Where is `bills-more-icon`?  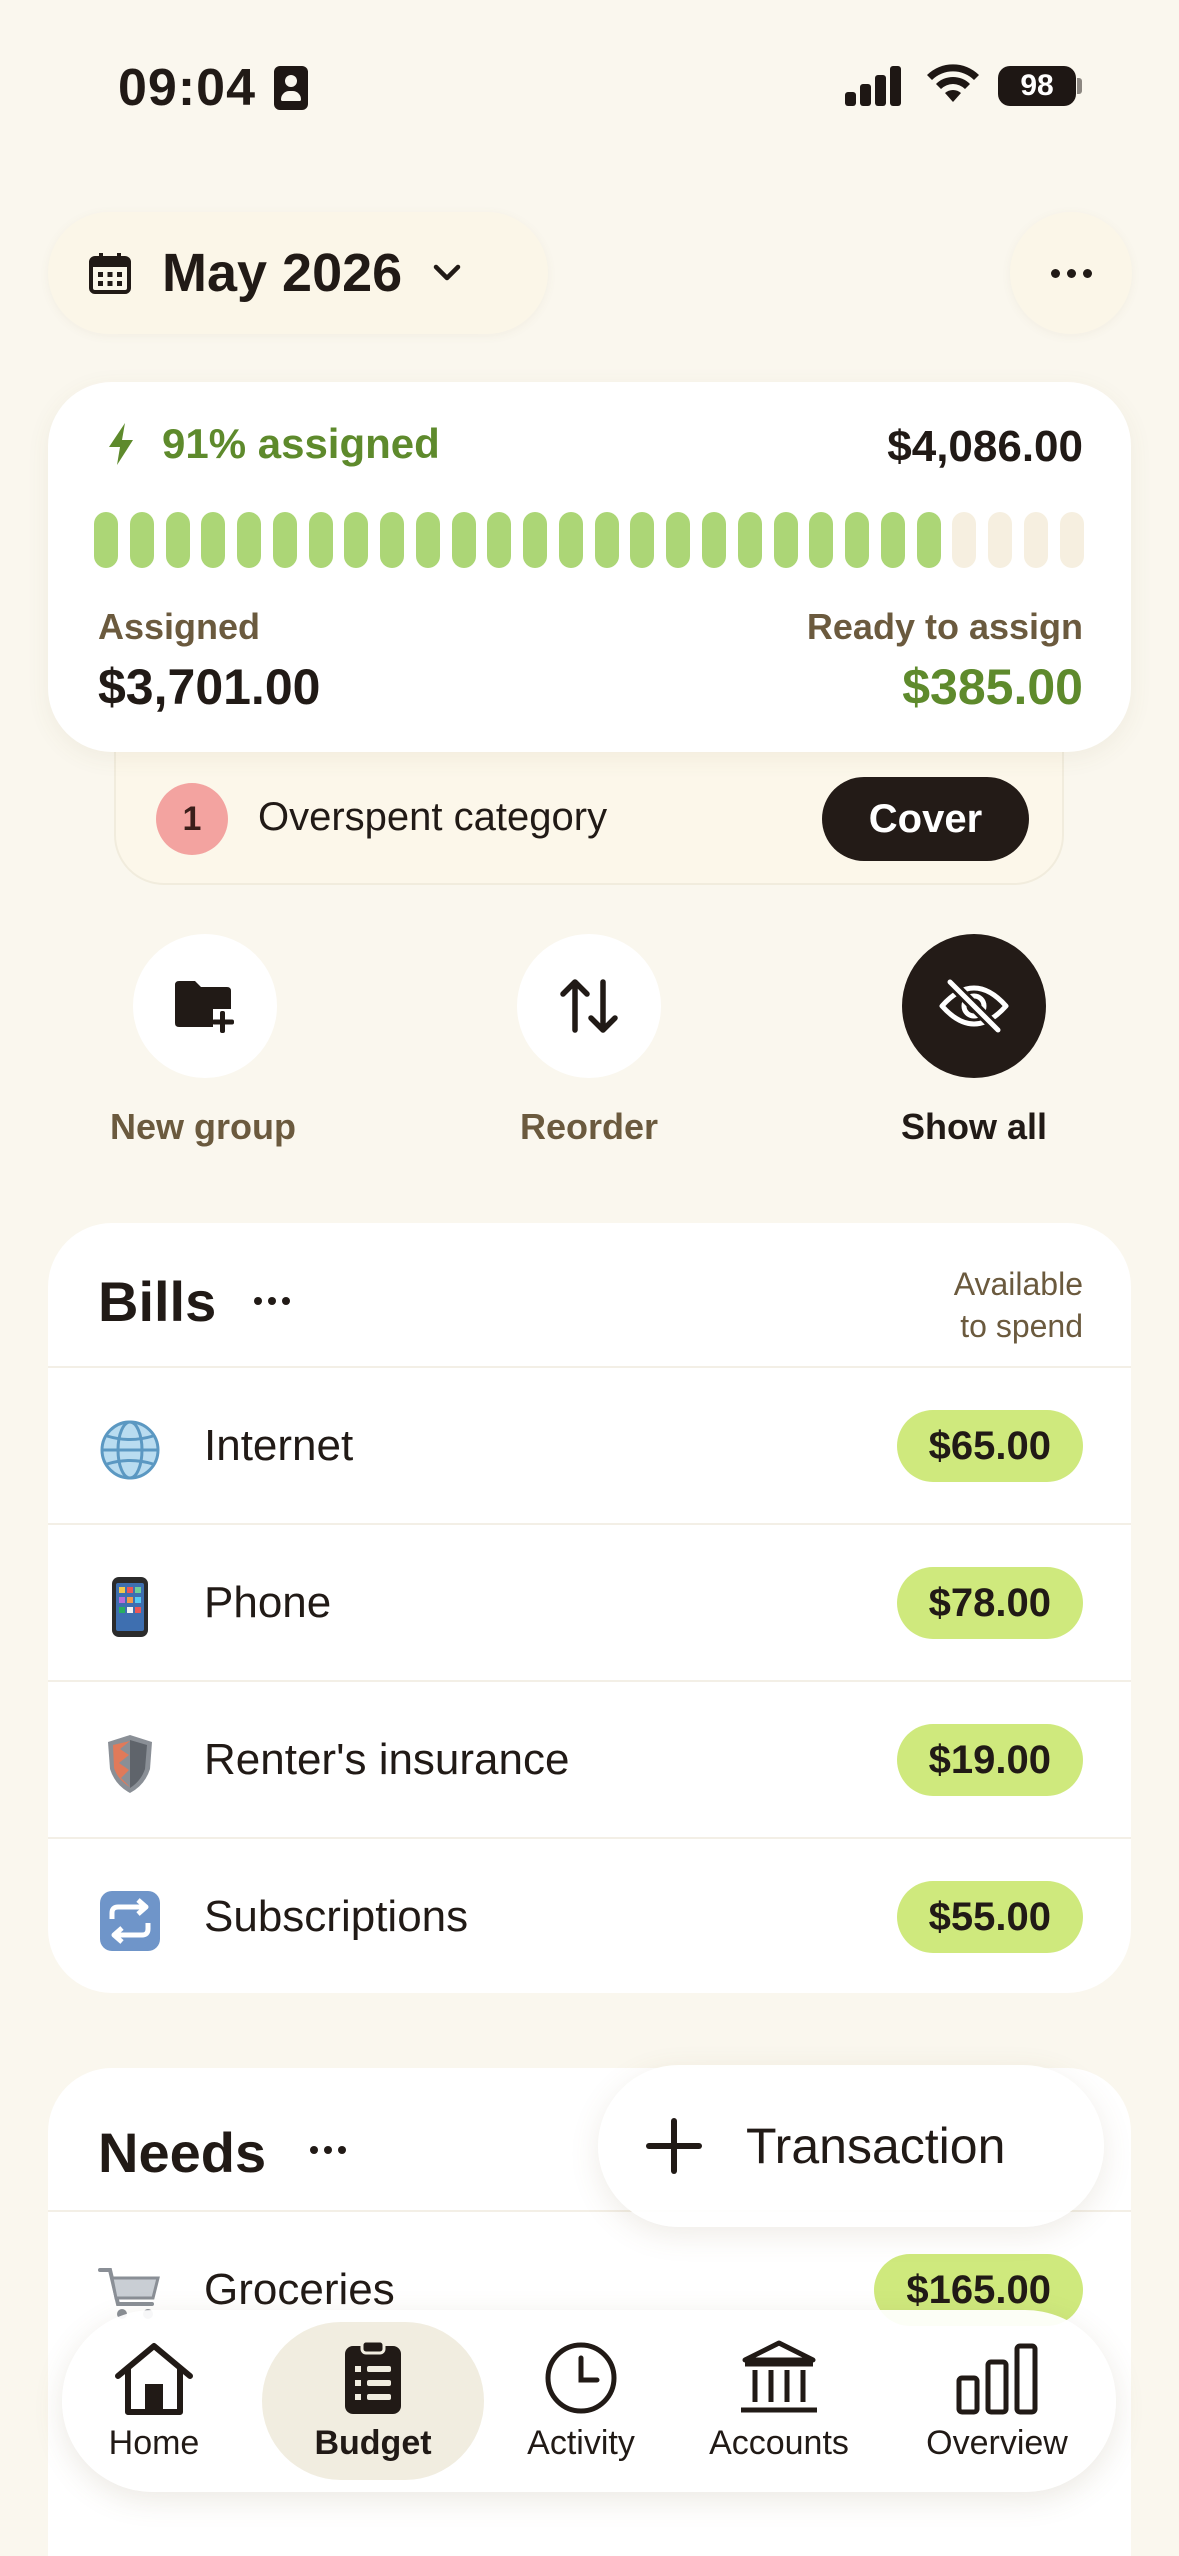
bills-more-icon is located at coordinates (272, 1301).